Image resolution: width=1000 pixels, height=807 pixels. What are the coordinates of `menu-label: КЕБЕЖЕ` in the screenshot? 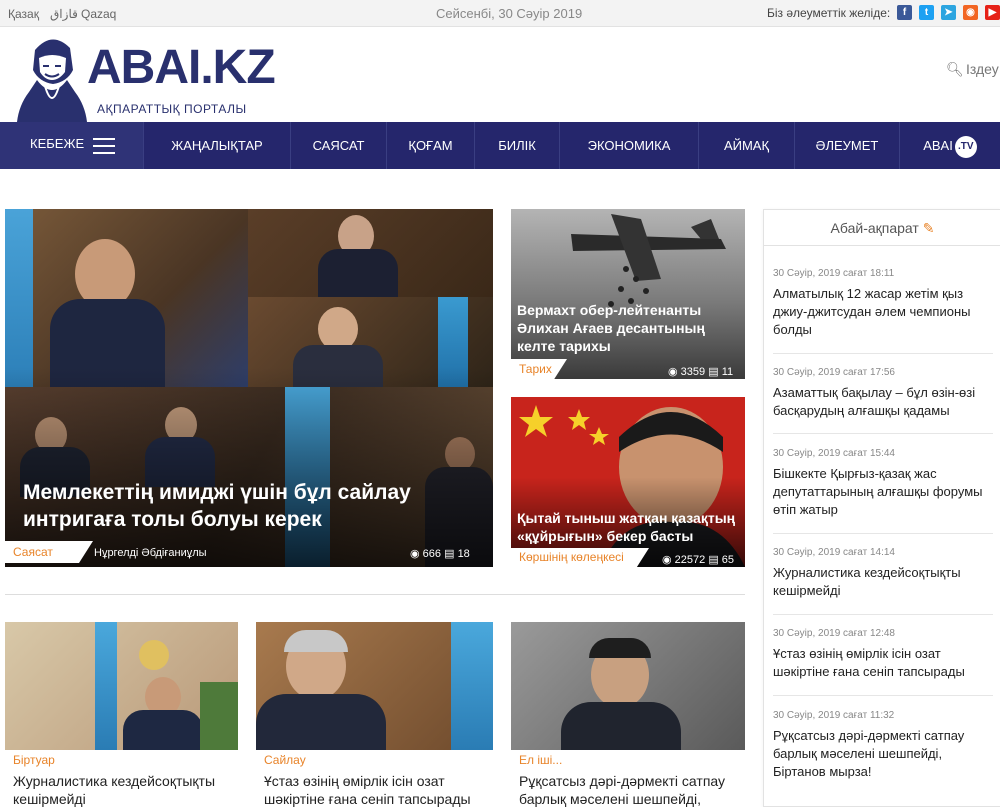 It's located at (57, 143).